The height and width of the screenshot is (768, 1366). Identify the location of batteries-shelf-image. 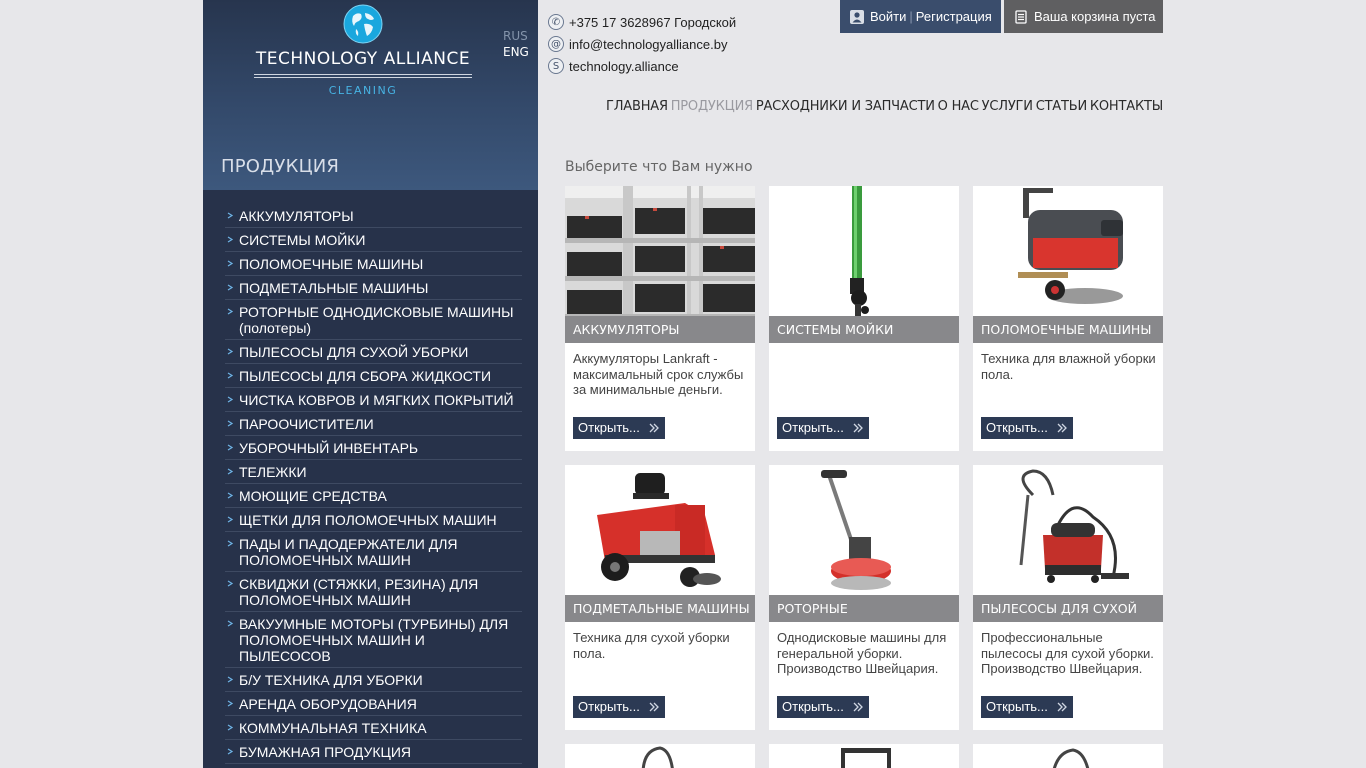
(660, 251).